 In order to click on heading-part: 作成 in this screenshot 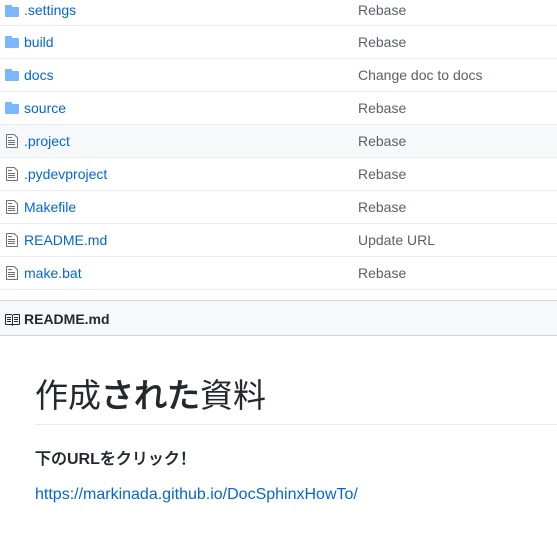, I will do `click(68, 395)`.